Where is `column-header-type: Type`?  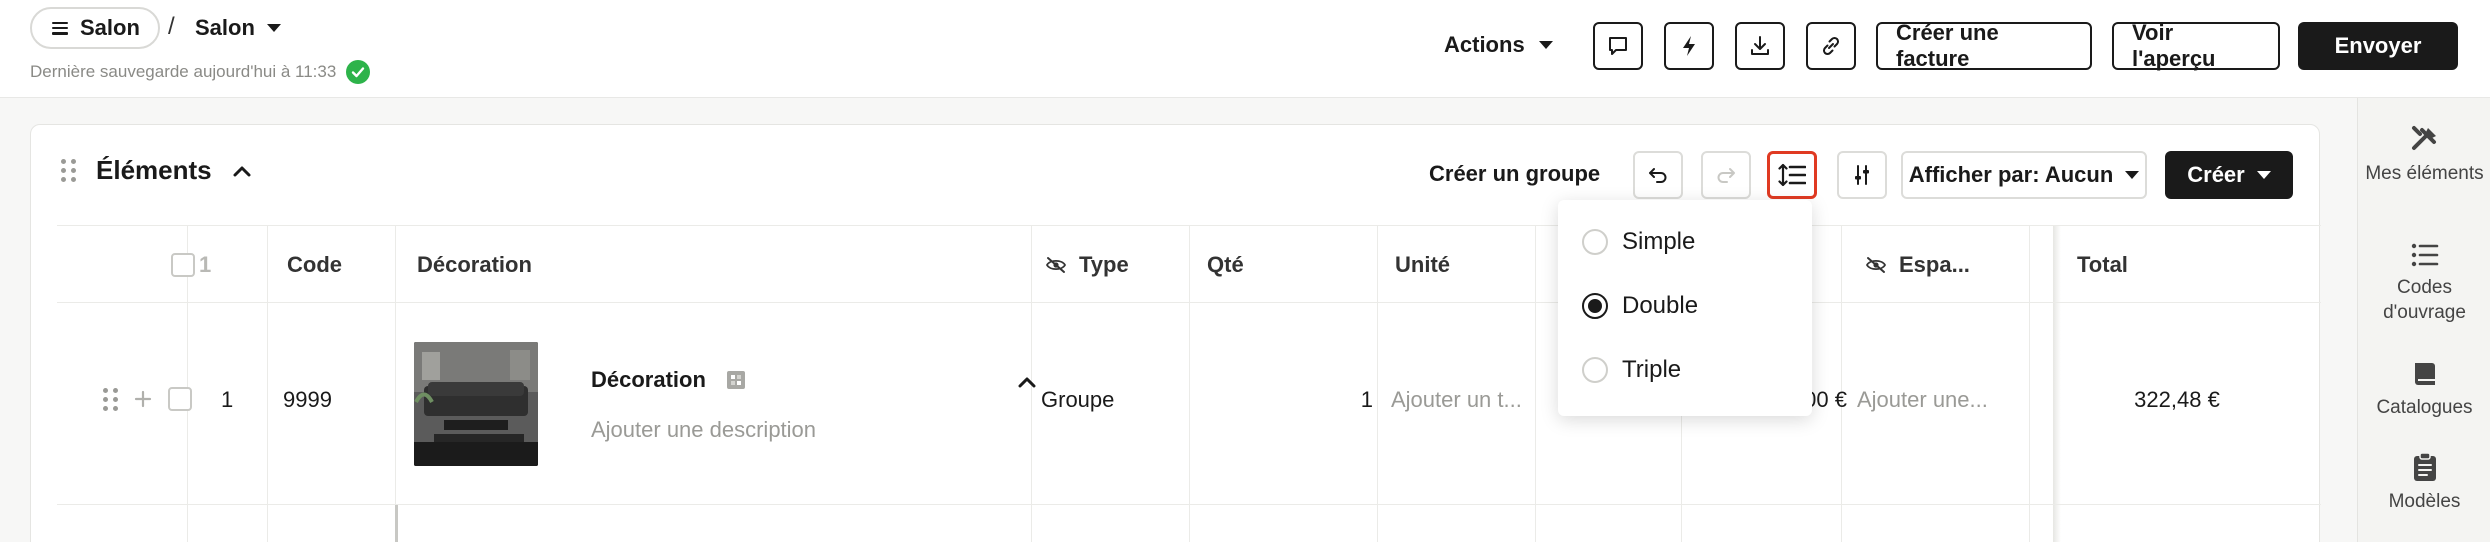 column-header-type: Type is located at coordinates (1087, 265).